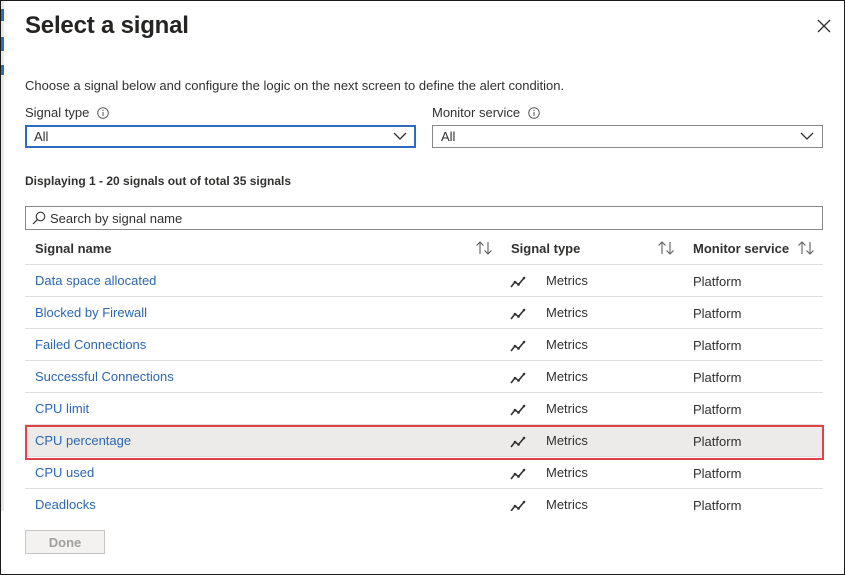 The width and height of the screenshot is (845, 575). What do you see at coordinates (448, 136) in the screenshot?
I see `monitor-service-value: All` at bounding box center [448, 136].